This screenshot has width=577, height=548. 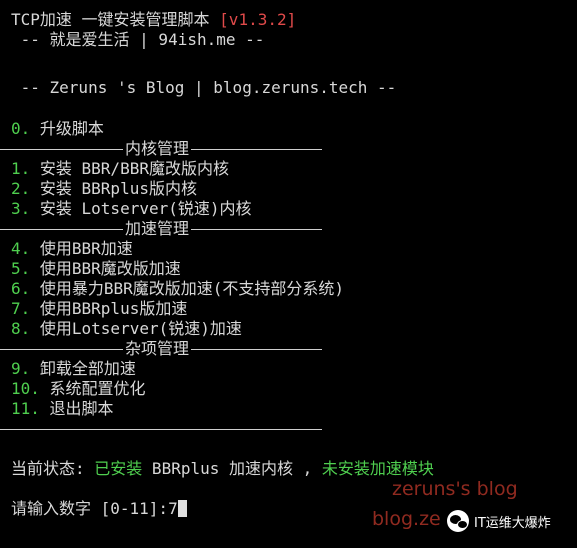 I want to click on module-status: 未安装加速模块, so click(x=377, y=468).